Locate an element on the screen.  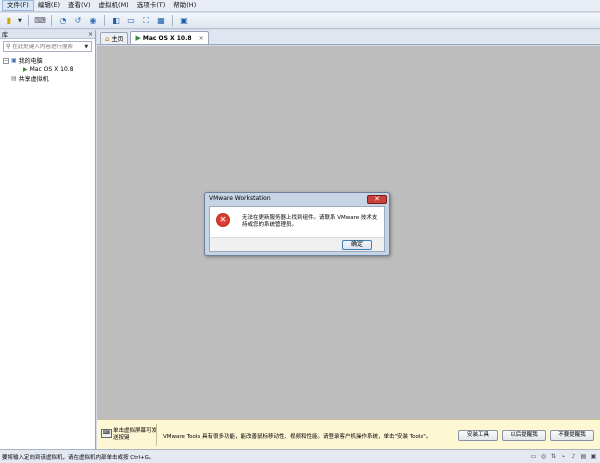
collapse-icon: − is located at coordinates (6, 60).